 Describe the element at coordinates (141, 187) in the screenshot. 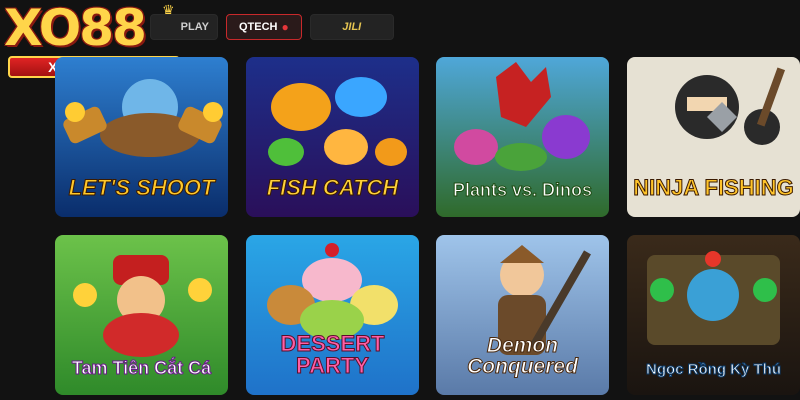

I see `game-title: LET'S SHOOT` at that location.